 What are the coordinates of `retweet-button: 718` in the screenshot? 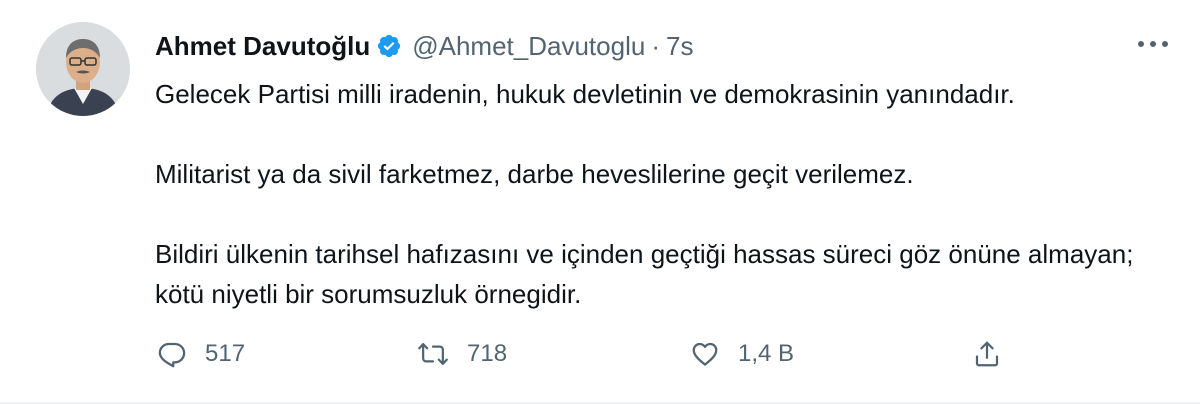 It's located at (462, 354).